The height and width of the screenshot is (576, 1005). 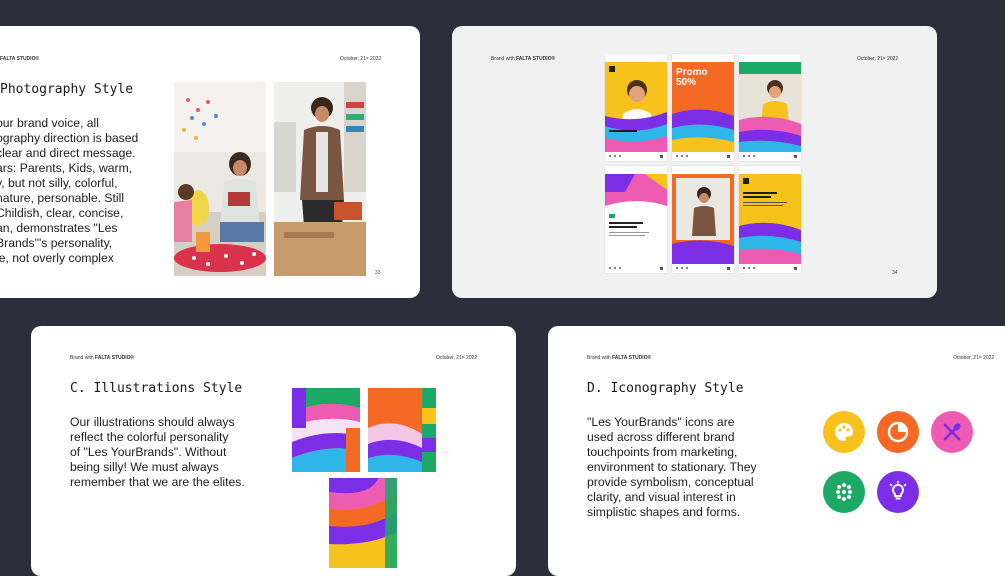 What do you see at coordinates (378, 273) in the screenshot?
I see `page-number: 33` at bounding box center [378, 273].